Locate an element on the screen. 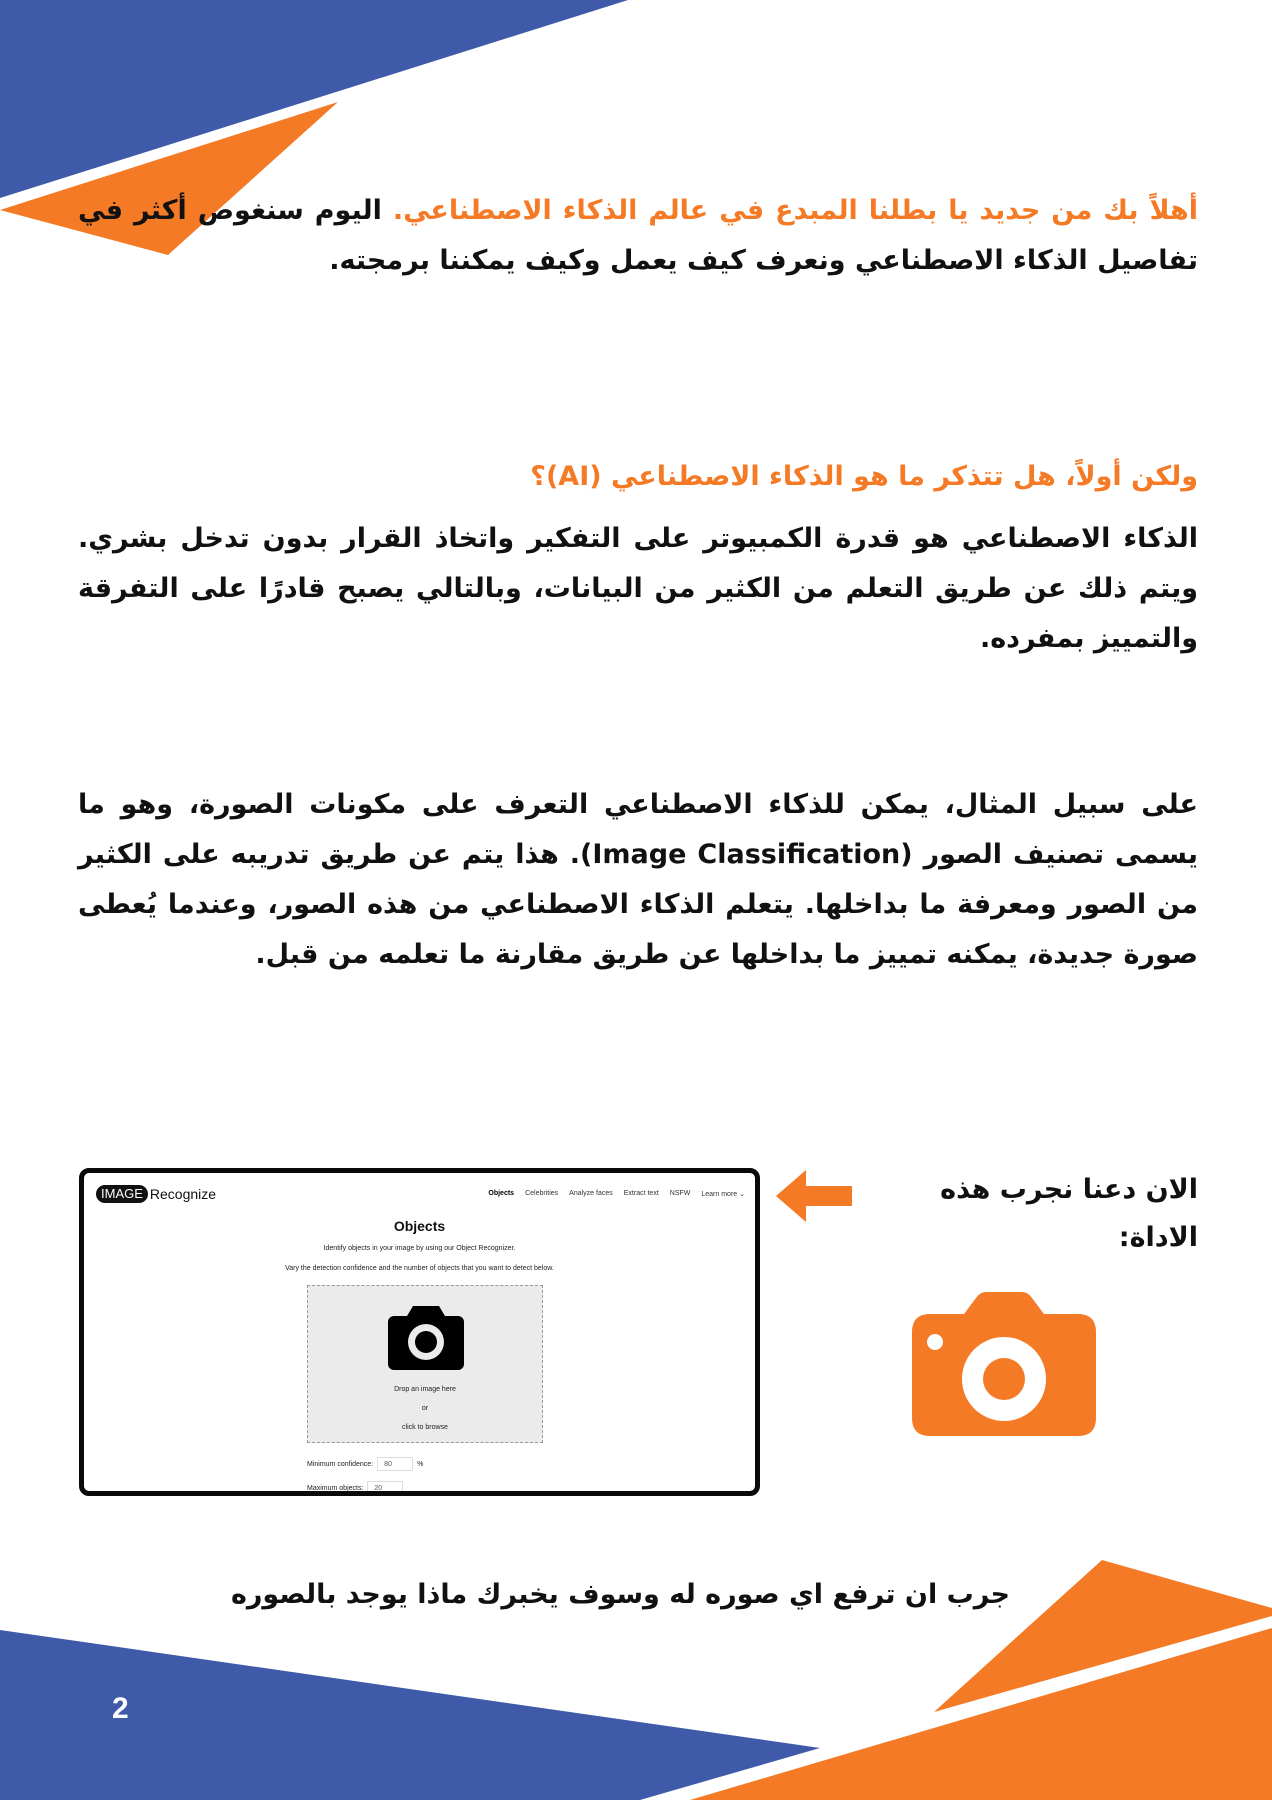 The width and height of the screenshot is (1272, 1800). nav-objects: Objects is located at coordinates (501, 1193).